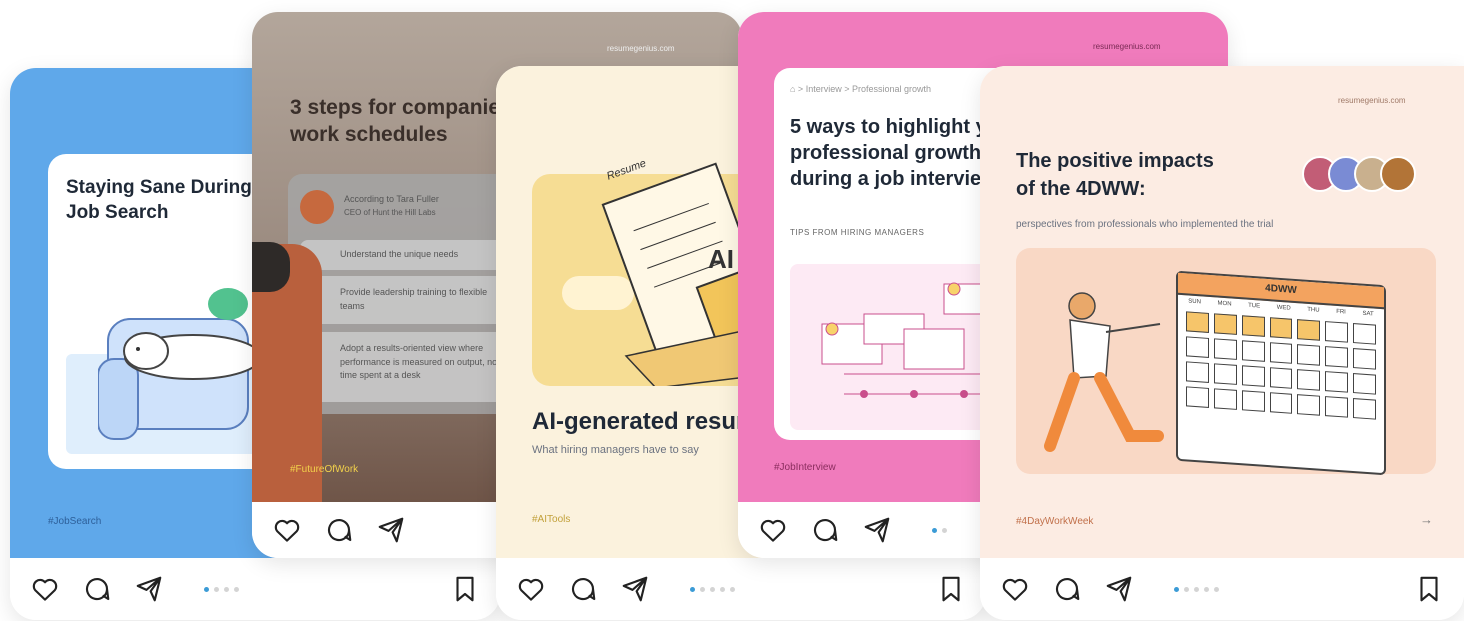 The width and height of the screenshot is (1464, 621). Describe the element at coordinates (1426, 519) in the screenshot. I see `next-arrow: →` at that location.